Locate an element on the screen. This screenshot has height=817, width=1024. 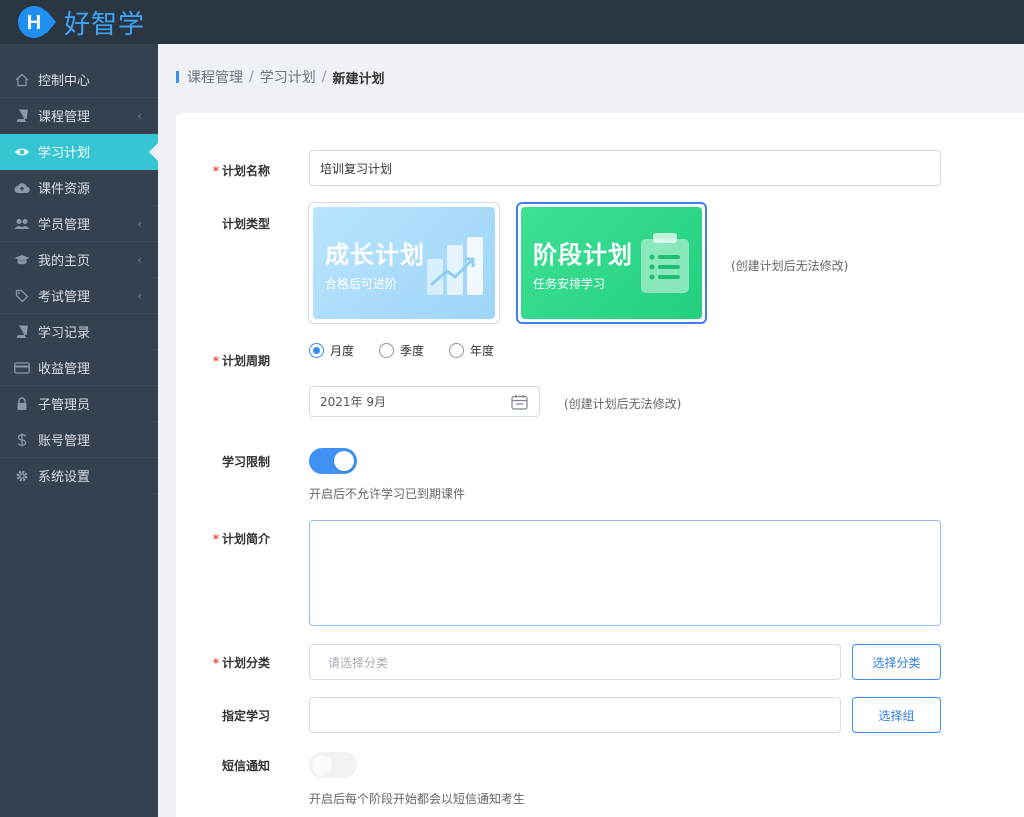
cloud-upload-icon is located at coordinates (22, 188).